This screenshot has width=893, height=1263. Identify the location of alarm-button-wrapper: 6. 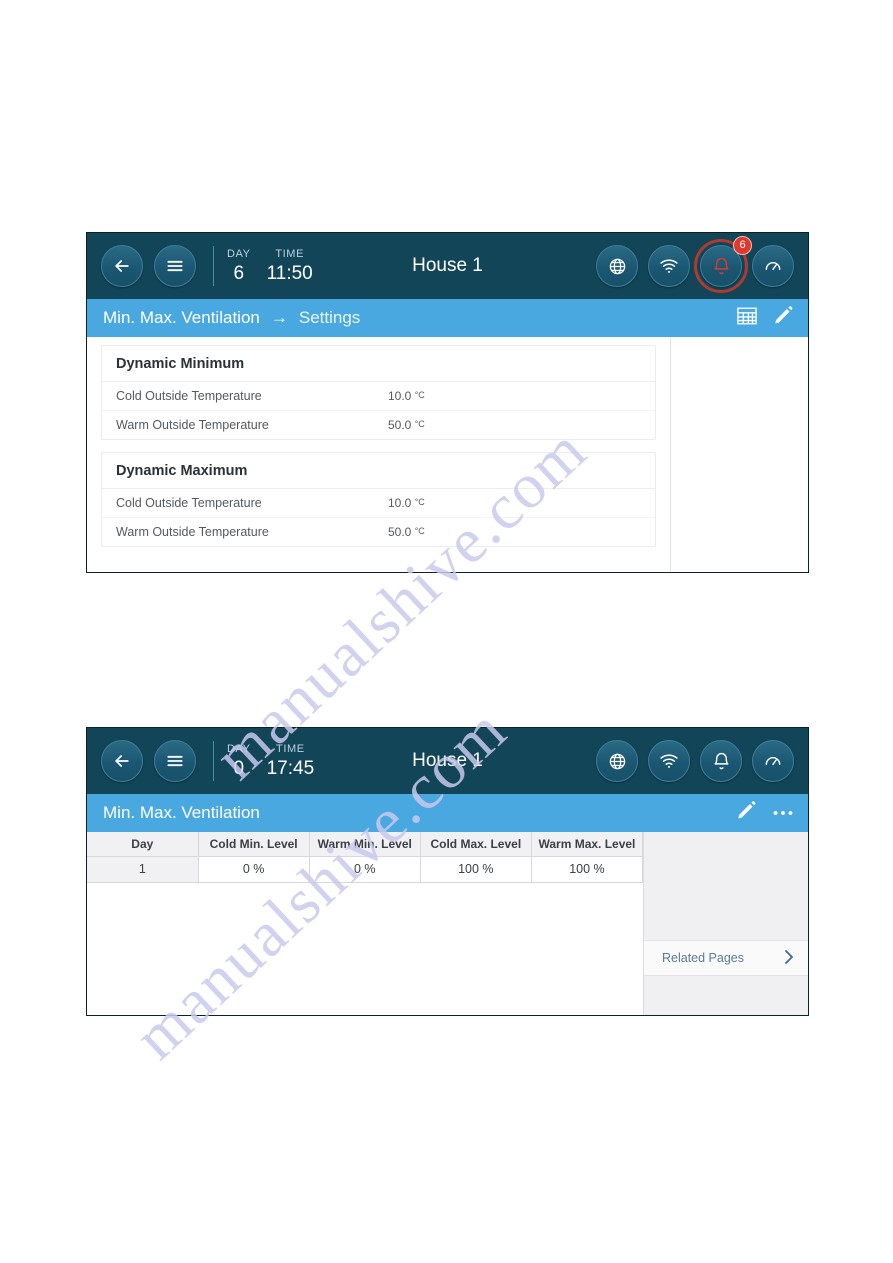
(723, 264).